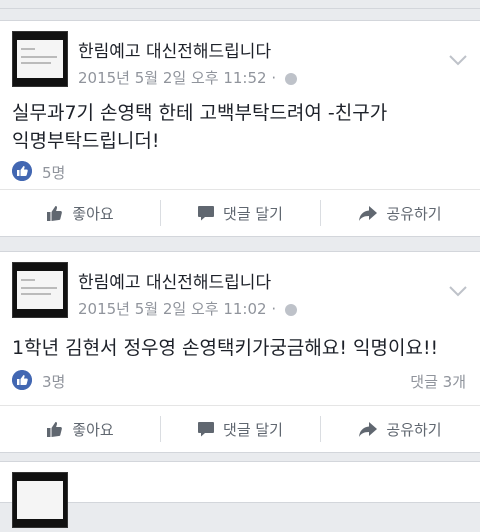 Image resolution: width=480 pixels, height=532 pixels. I want to click on post-meta: 2015년 5월 2일 오후 11:52 ·, so click(187, 77).